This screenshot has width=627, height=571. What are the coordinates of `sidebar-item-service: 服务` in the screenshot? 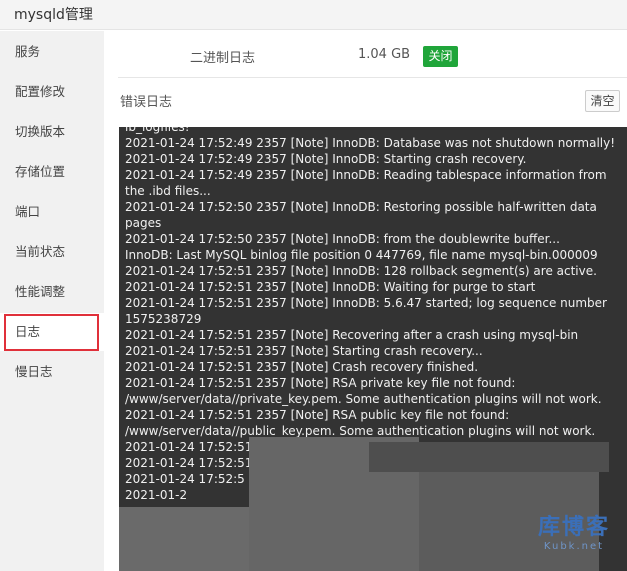 It's located at (52, 52).